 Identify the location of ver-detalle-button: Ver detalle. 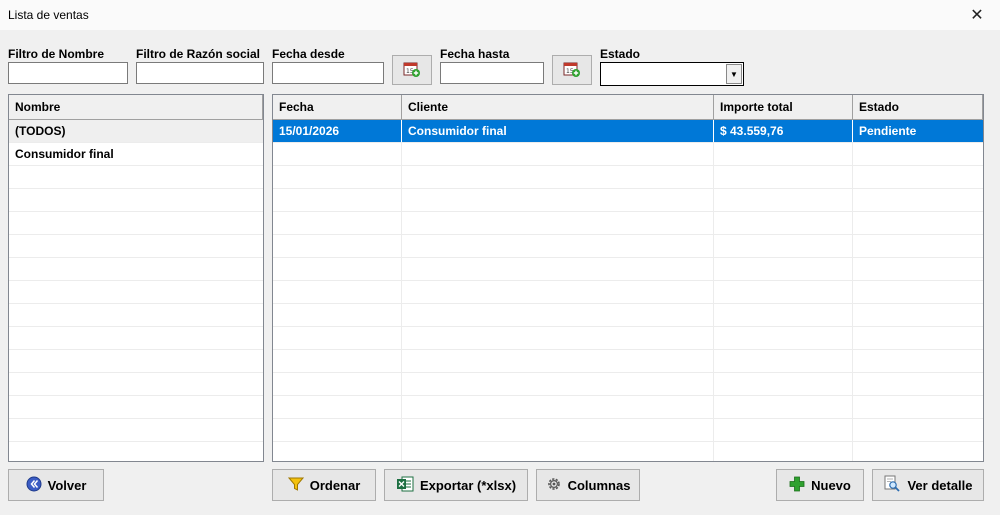
(928, 485).